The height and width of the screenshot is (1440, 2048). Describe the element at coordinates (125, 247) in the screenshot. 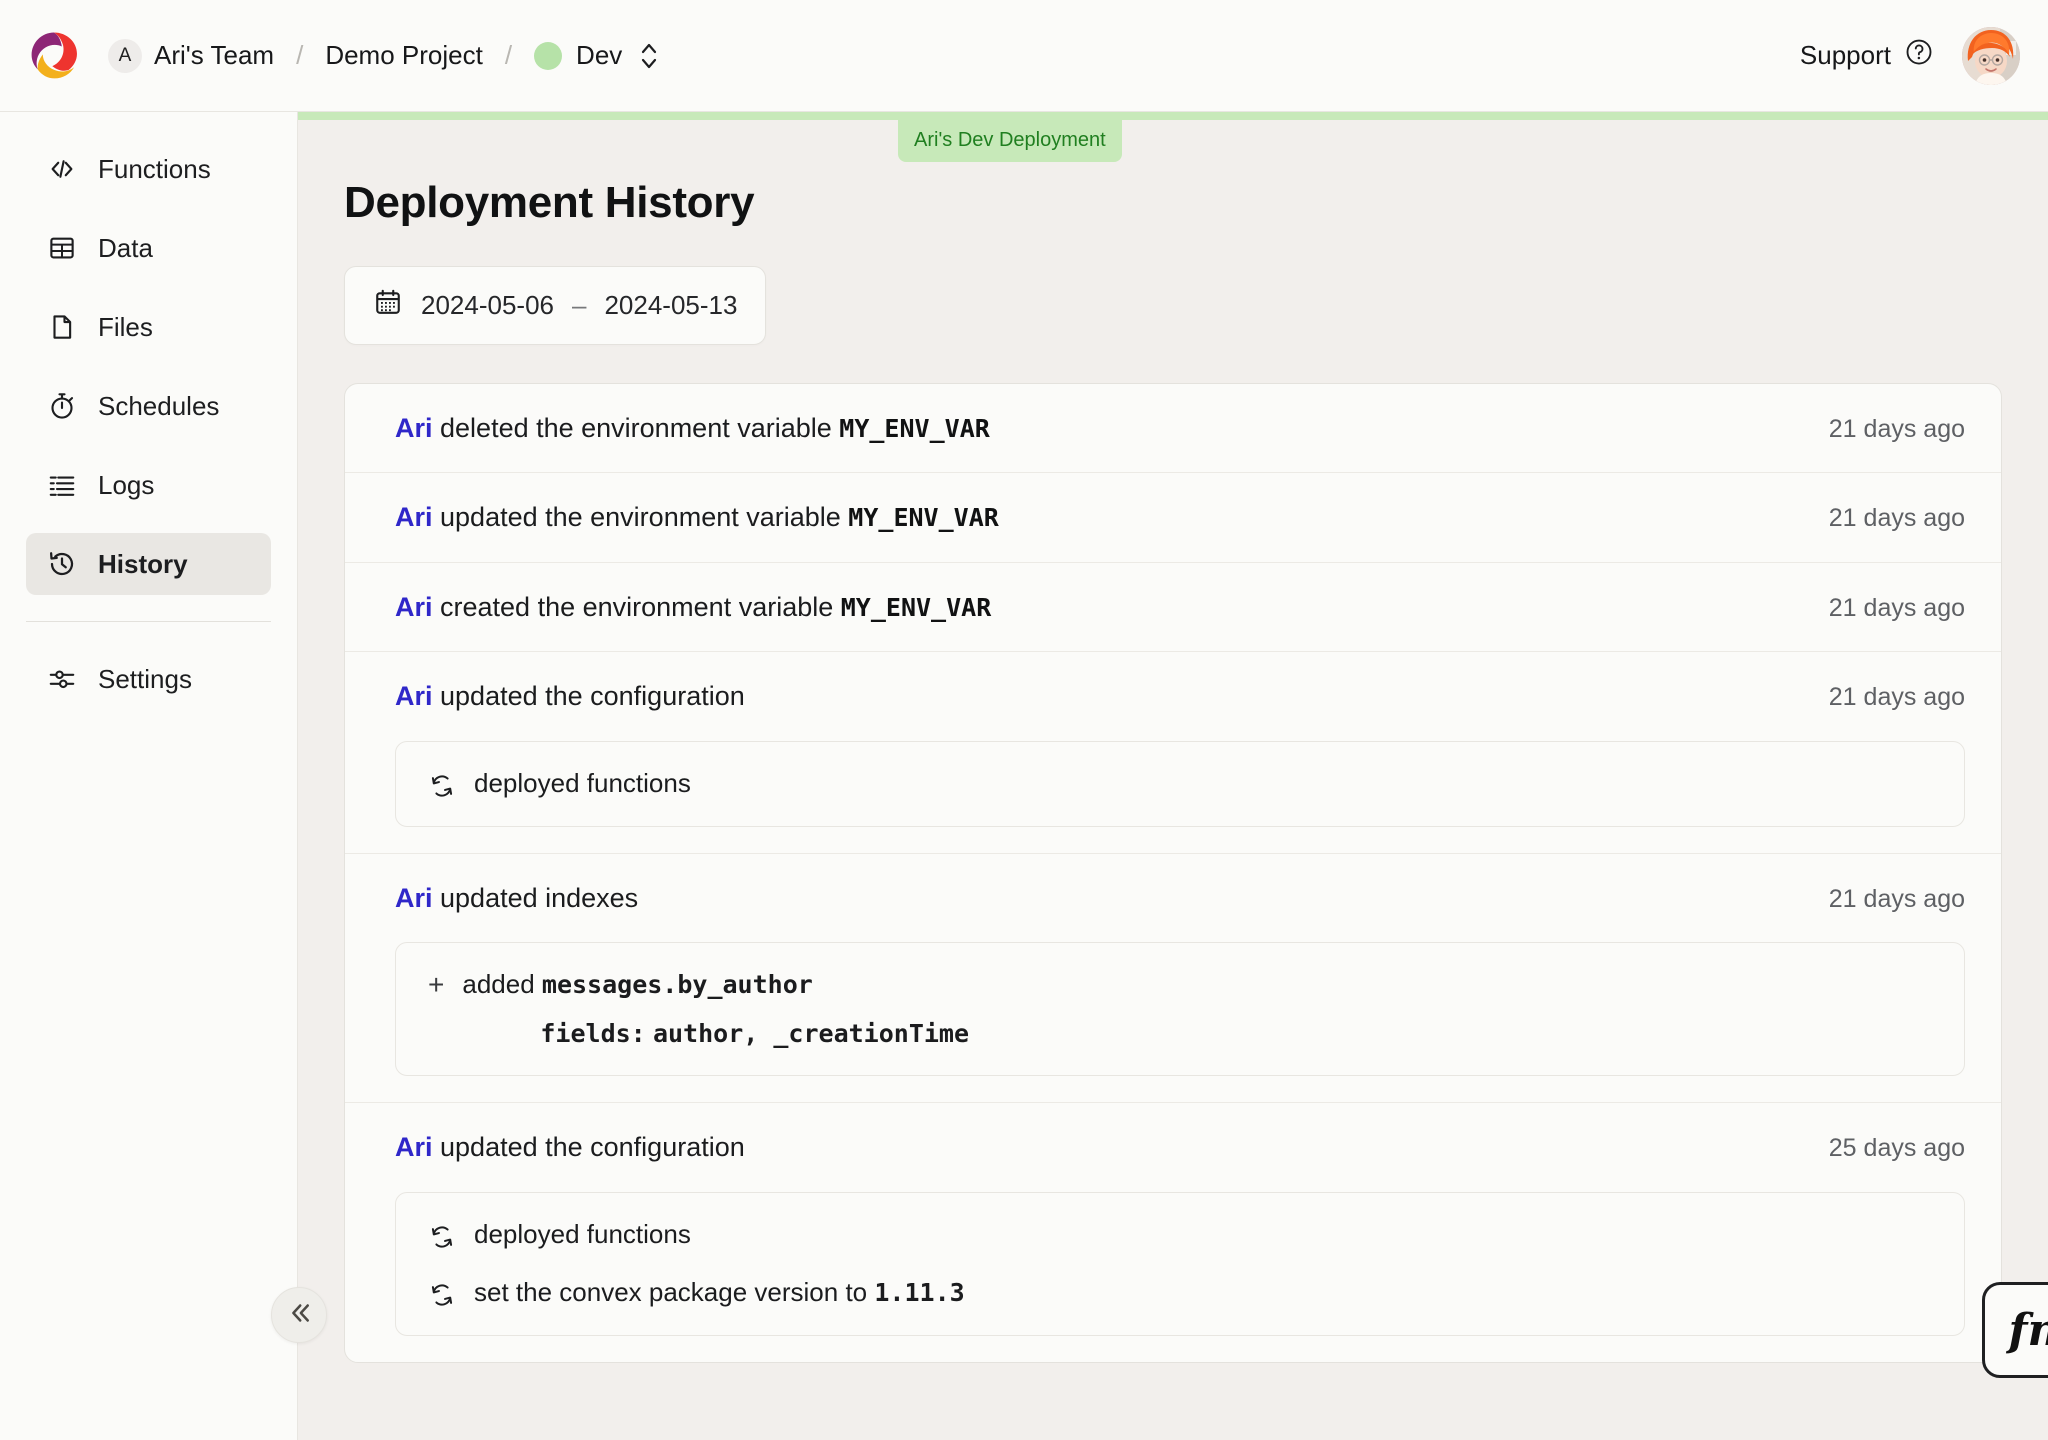

I see `sidebar-item-label: Data` at that location.